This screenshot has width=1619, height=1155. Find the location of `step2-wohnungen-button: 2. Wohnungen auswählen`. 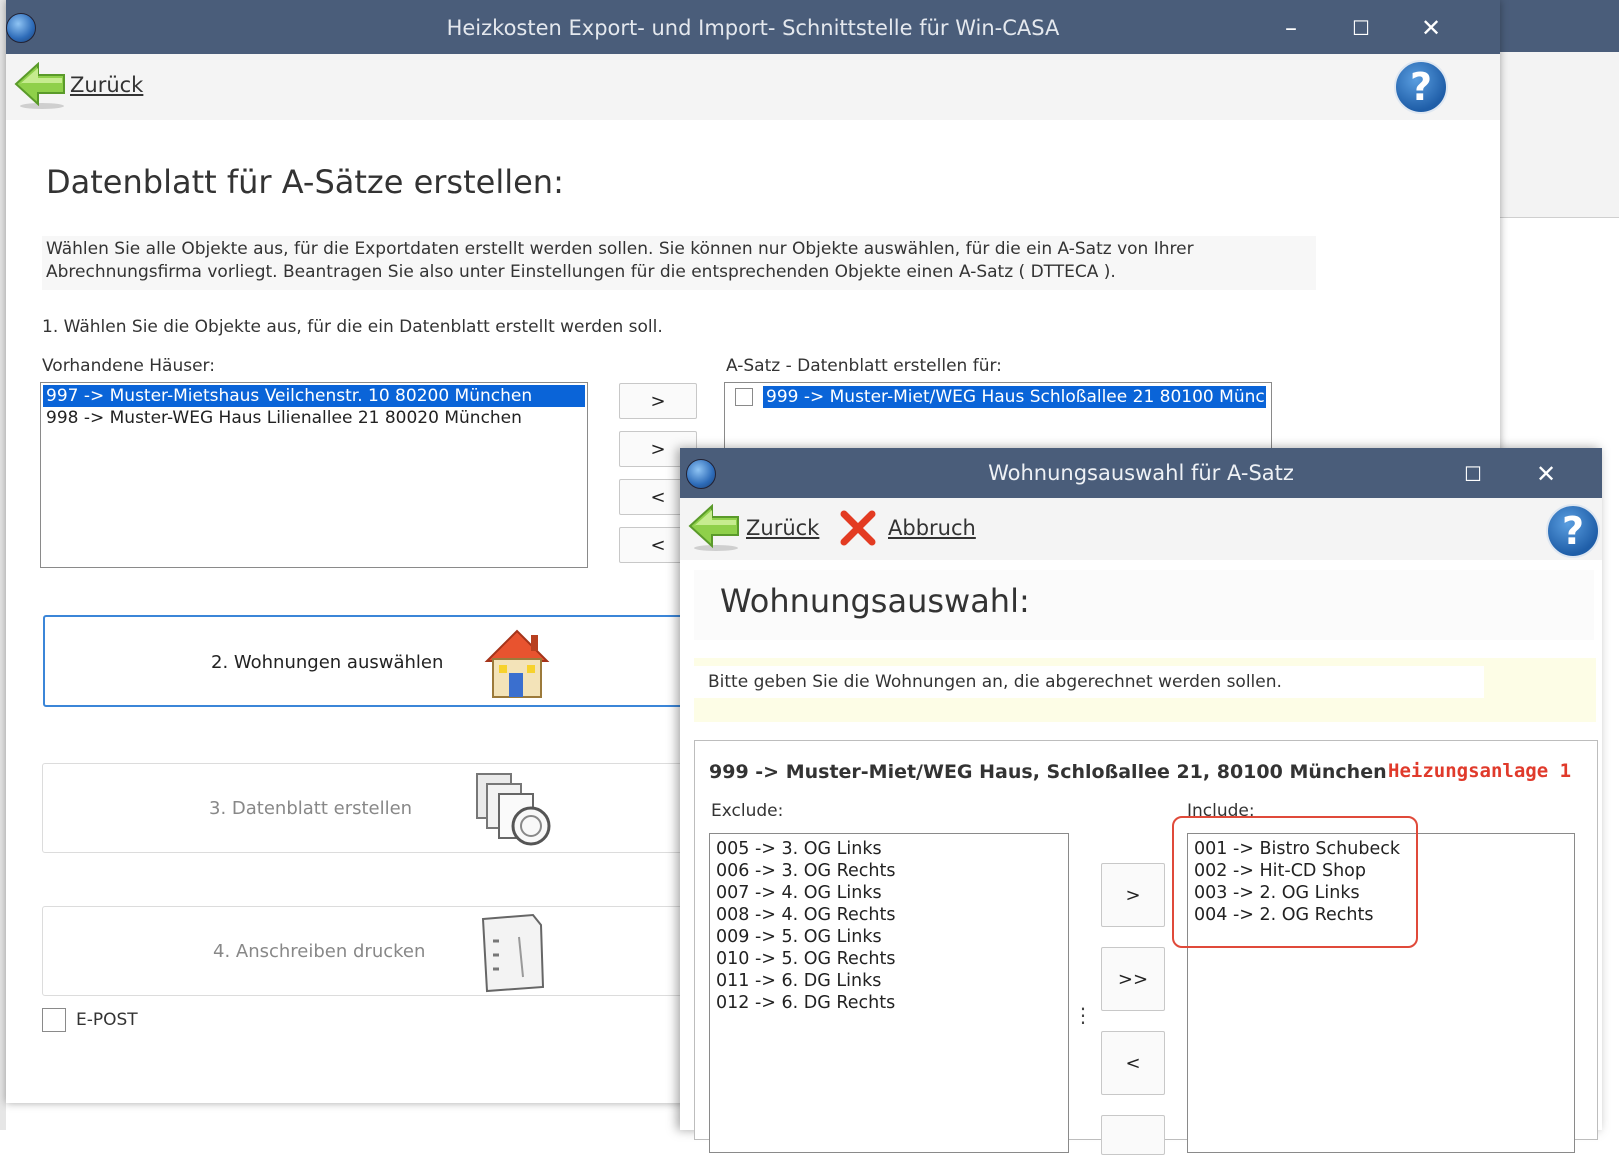

step2-wohnungen-button: 2. Wohnungen auswählen is located at coordinates (373, 661).